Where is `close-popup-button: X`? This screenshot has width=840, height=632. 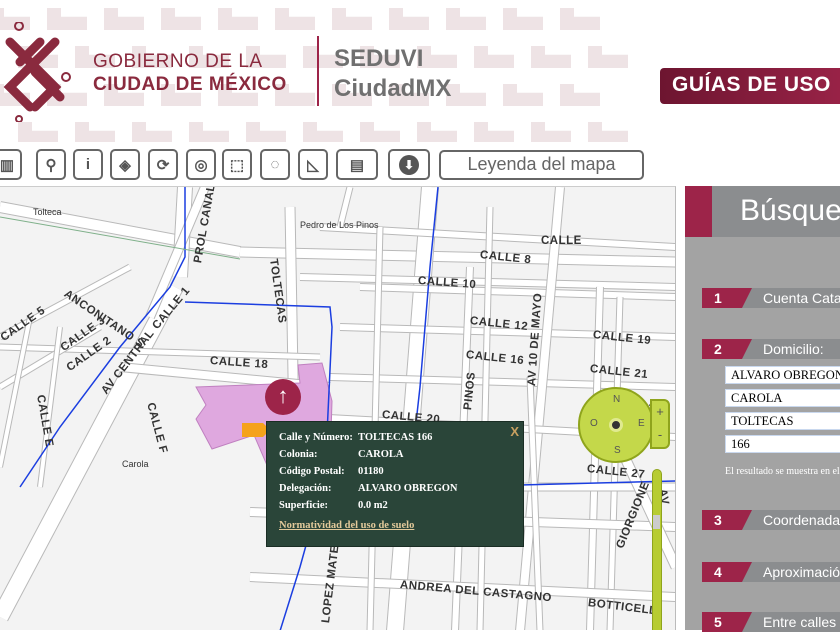
close-popup-button: X is located at coordinates (514, 431).